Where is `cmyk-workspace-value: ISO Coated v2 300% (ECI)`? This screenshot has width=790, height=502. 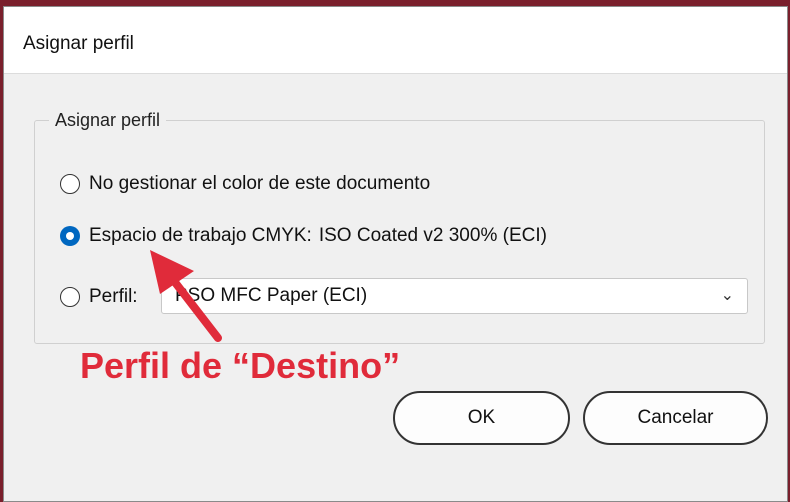
cmyk-workspace-value: ISO Coated v2 300% (ECI) is located at coordinates (432, 235).